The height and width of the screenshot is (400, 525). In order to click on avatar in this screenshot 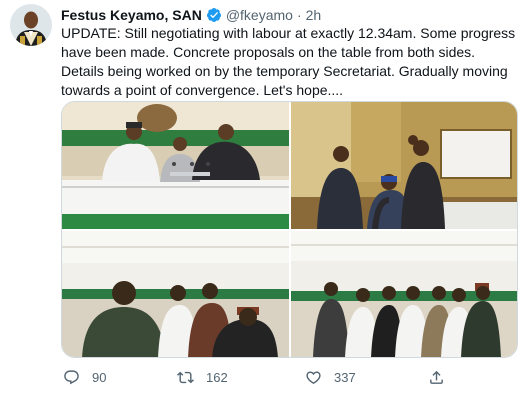, I will do `click(31, 25)`.